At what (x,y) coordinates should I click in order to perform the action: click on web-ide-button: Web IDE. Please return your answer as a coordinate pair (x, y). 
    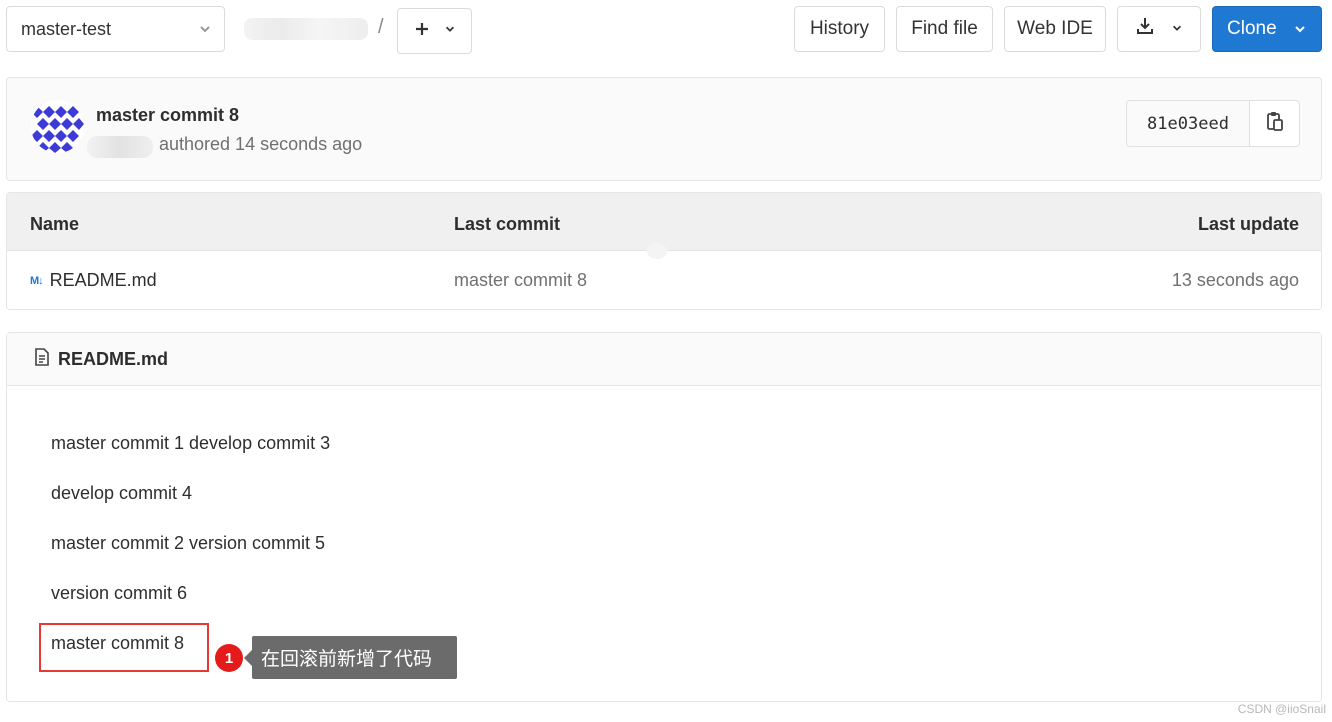
    Looking at the image, I should click on (1055, 29).